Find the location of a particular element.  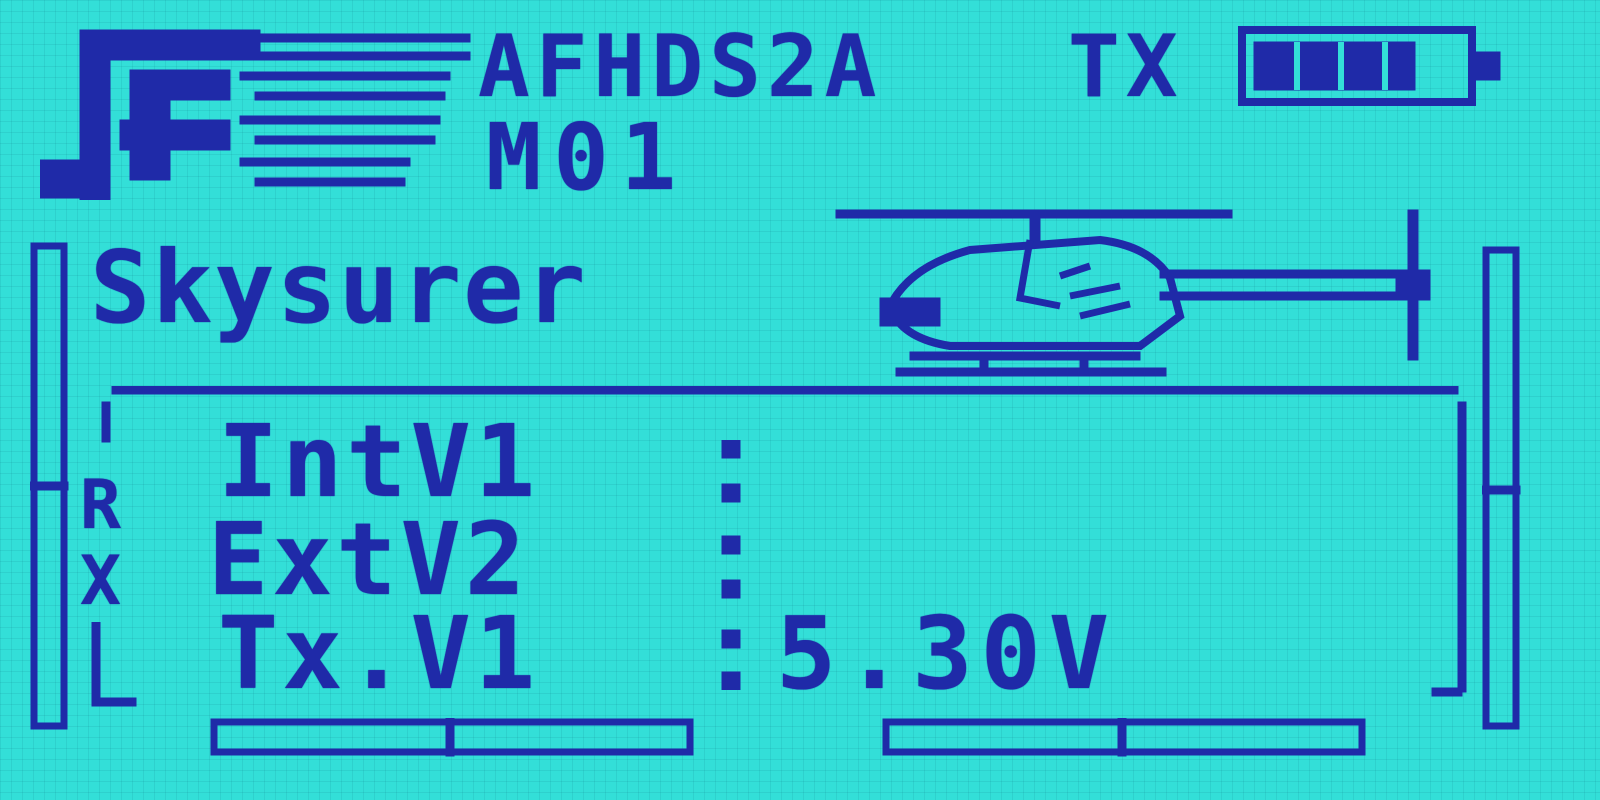

flysky-logo-icon is located at coordinates (255, 114).